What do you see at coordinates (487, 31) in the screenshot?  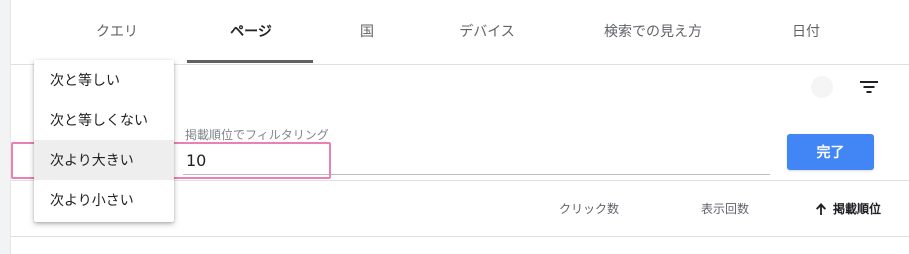 I see `tab-device: デバイス` at bounding box center [487, 31].